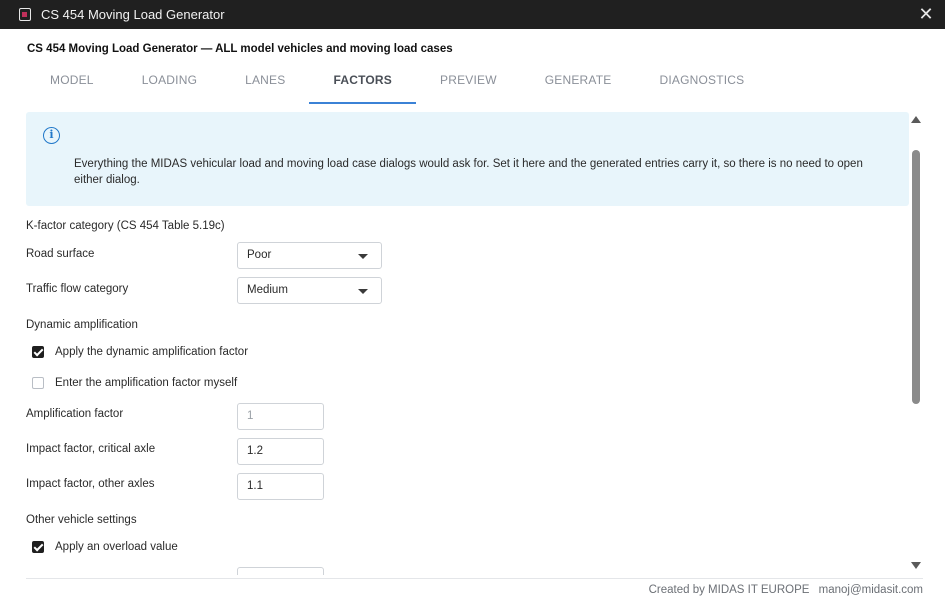 This screenshot has width=945, height=605. Describe the element at coordinates (309, 290) in the screenshot. I see `traffic-flow-select: Medium` at that location.